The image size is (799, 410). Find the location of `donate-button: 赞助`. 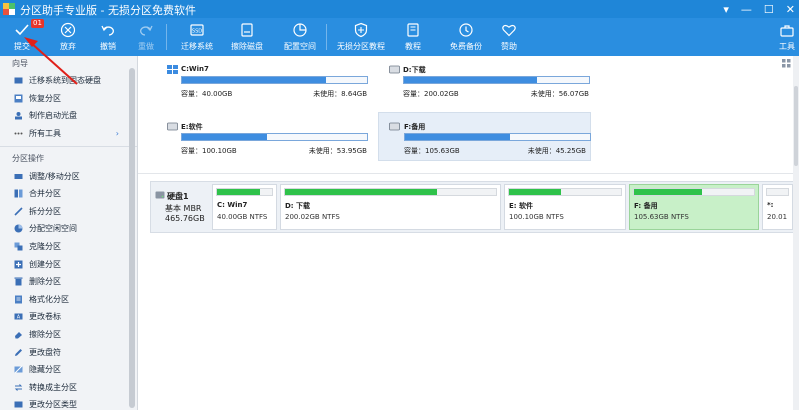

donate-button: 赞助 is located at coordinates (509, 37).